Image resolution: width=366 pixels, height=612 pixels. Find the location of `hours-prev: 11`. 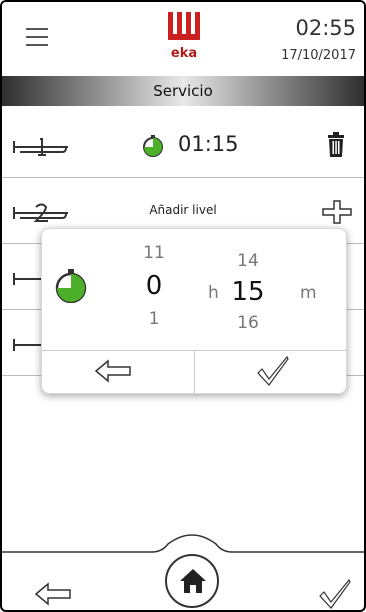

hours-prev: 11 is located at coordinates (154, 253).